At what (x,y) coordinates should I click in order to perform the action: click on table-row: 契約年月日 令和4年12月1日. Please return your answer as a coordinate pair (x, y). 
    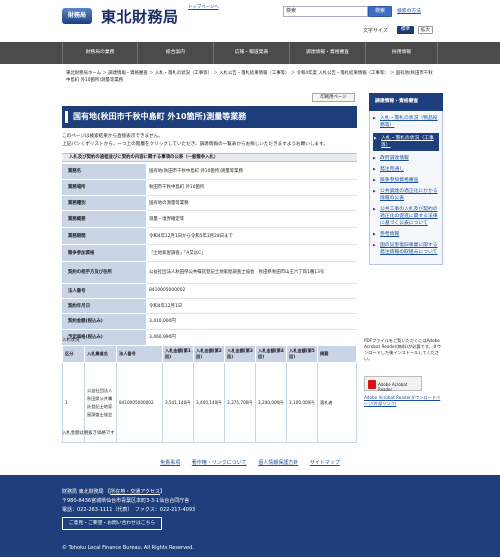
    Looking at the image, I should click on (209, 306).